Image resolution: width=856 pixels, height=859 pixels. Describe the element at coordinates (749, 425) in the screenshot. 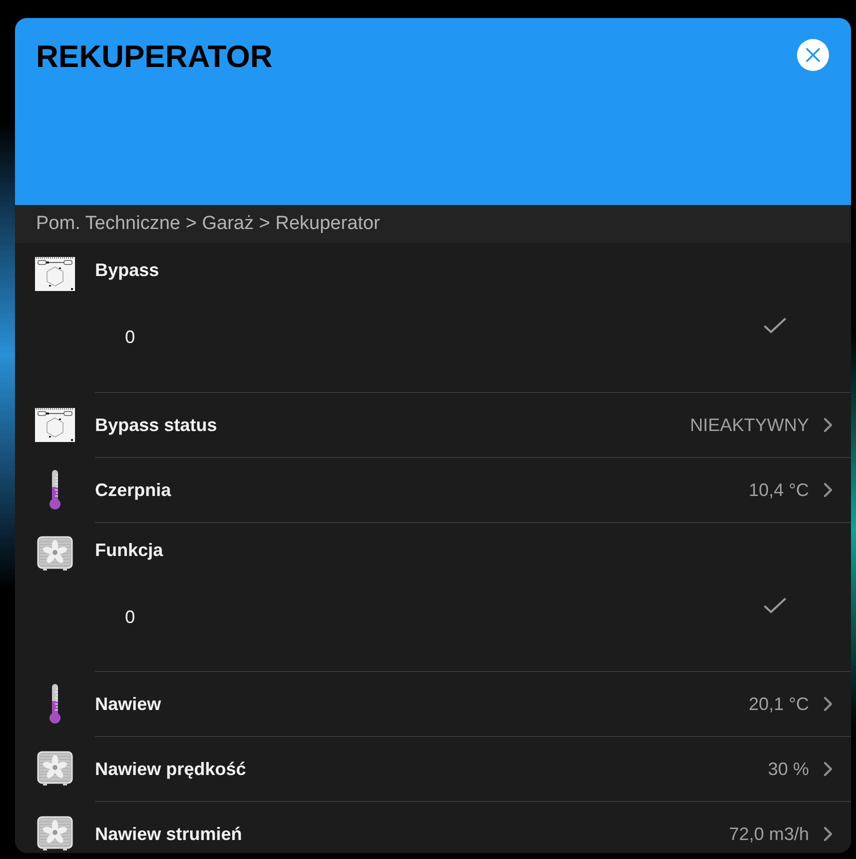

I see `entity-value: NIEAKTYWNY` at that location.